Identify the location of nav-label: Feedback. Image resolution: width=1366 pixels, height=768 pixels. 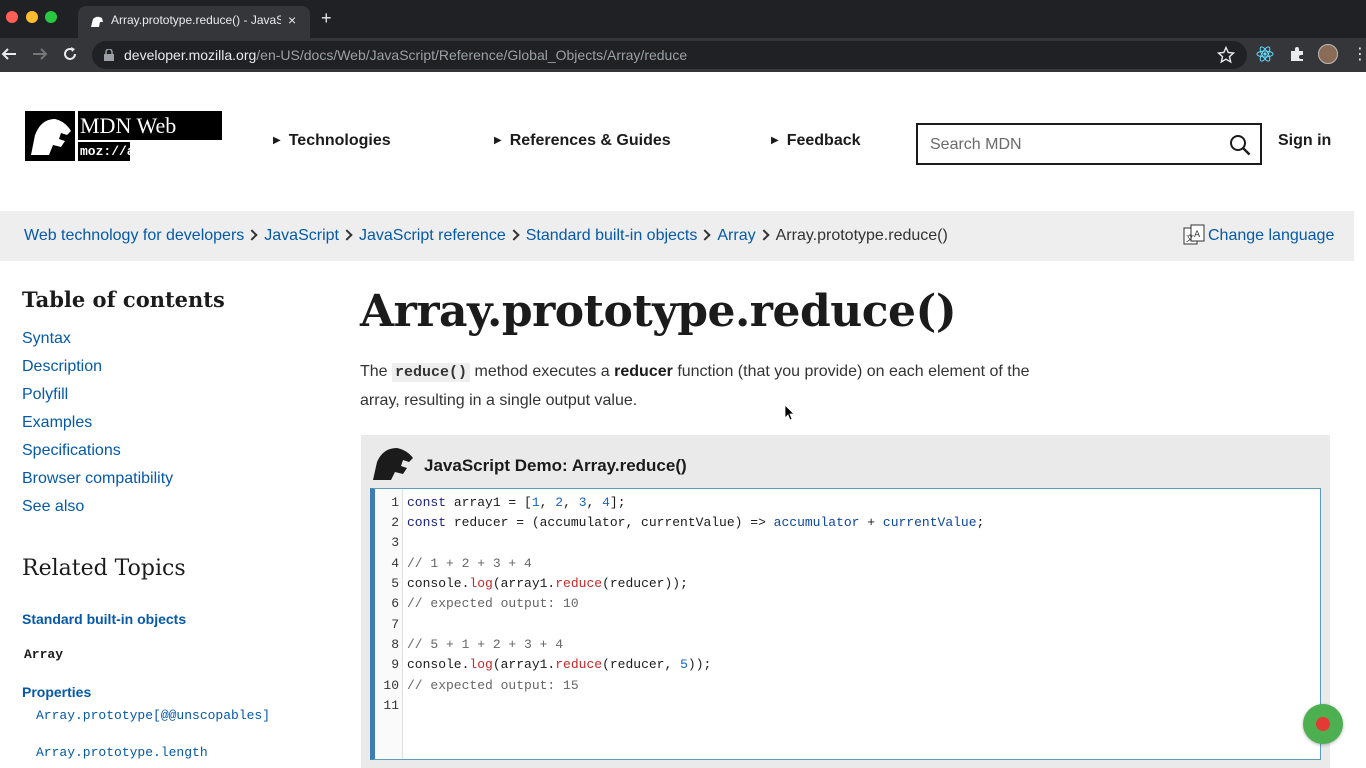
(823, 140).